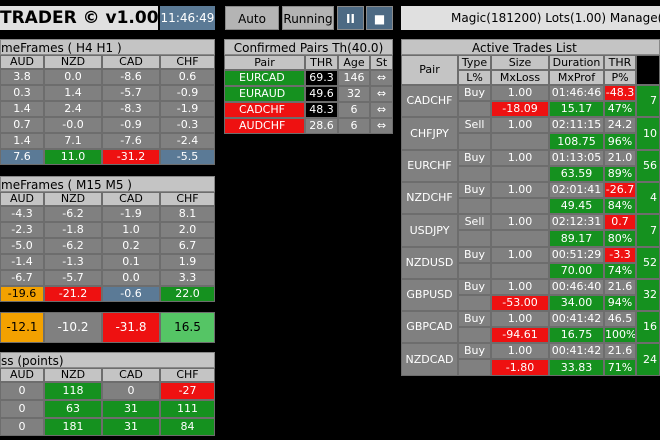 Image resolution: width=660 pixels, height=440 pixels. I want to click on trade-duration: 01:46:46, so click(576, 93).